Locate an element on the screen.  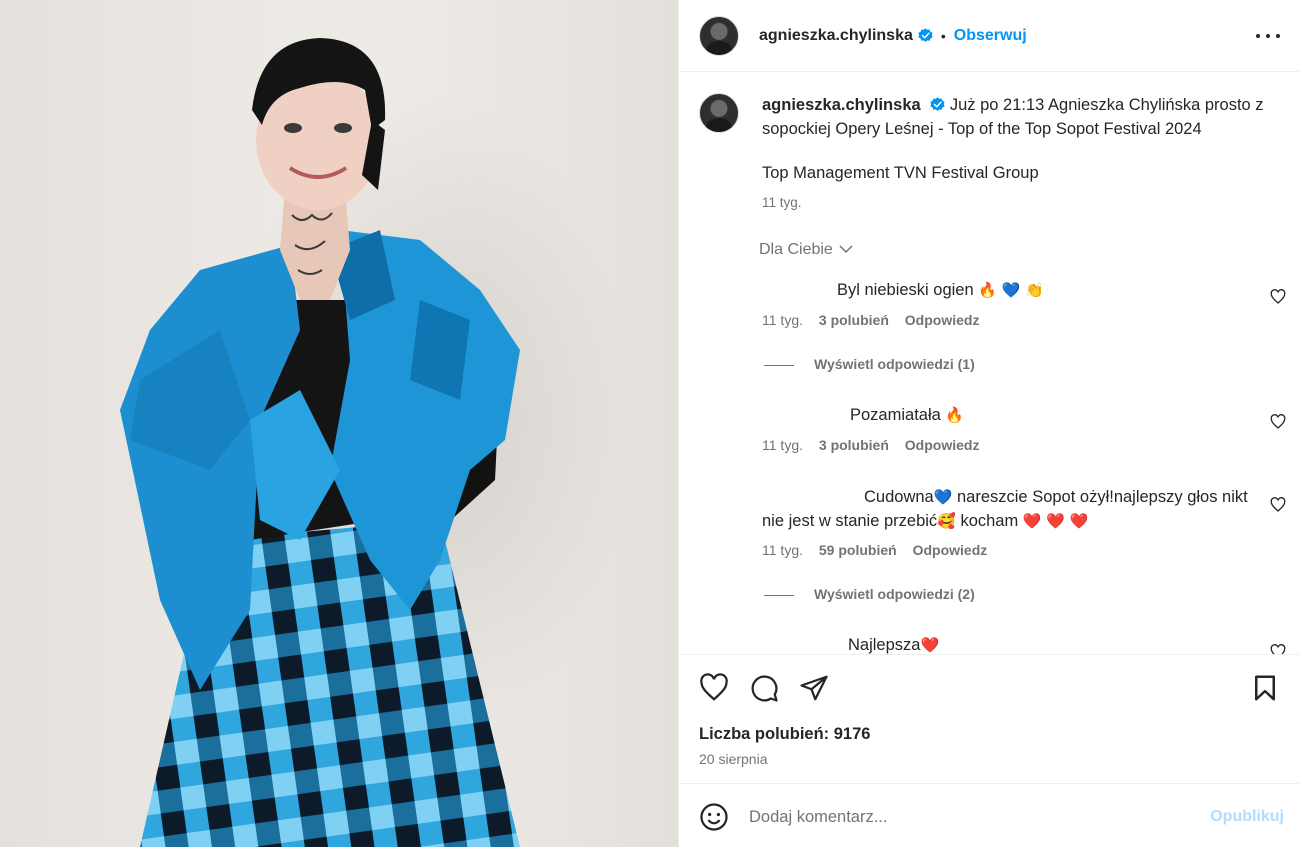
comment-emoji: 🥰 is located at coordinates (946, 521).